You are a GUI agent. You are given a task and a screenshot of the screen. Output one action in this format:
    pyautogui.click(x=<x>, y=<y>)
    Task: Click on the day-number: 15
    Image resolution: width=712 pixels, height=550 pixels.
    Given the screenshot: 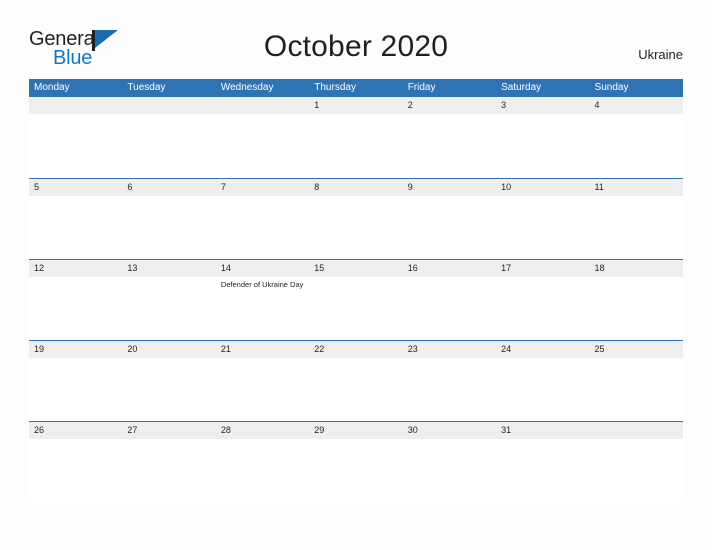 What is the action you would take?
    pyautogui.click(x=355, y=268)
    